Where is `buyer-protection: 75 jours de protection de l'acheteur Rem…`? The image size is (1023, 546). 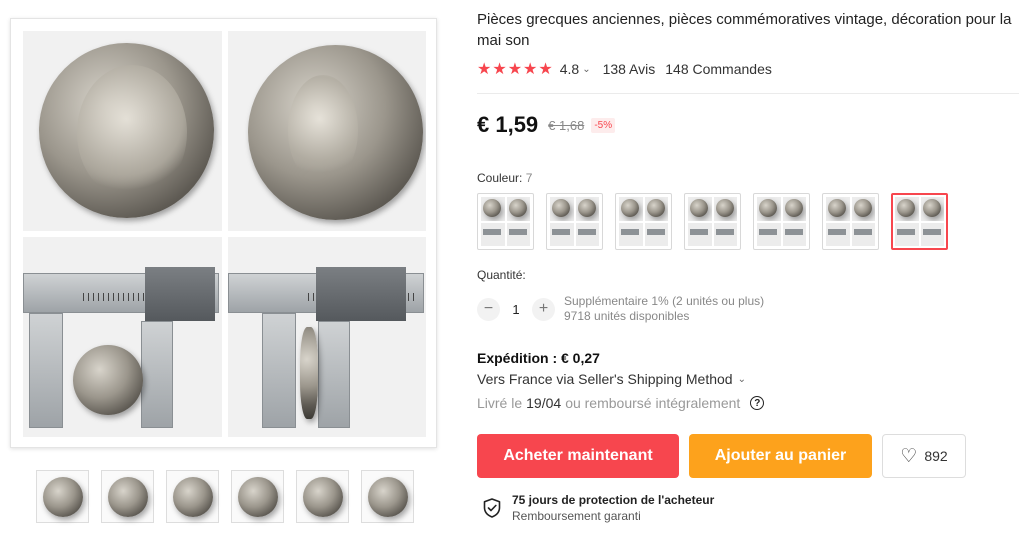 buyer-protection: 75 jours de protection de l'acheteur Rem… is located at coordinates (753, 508).